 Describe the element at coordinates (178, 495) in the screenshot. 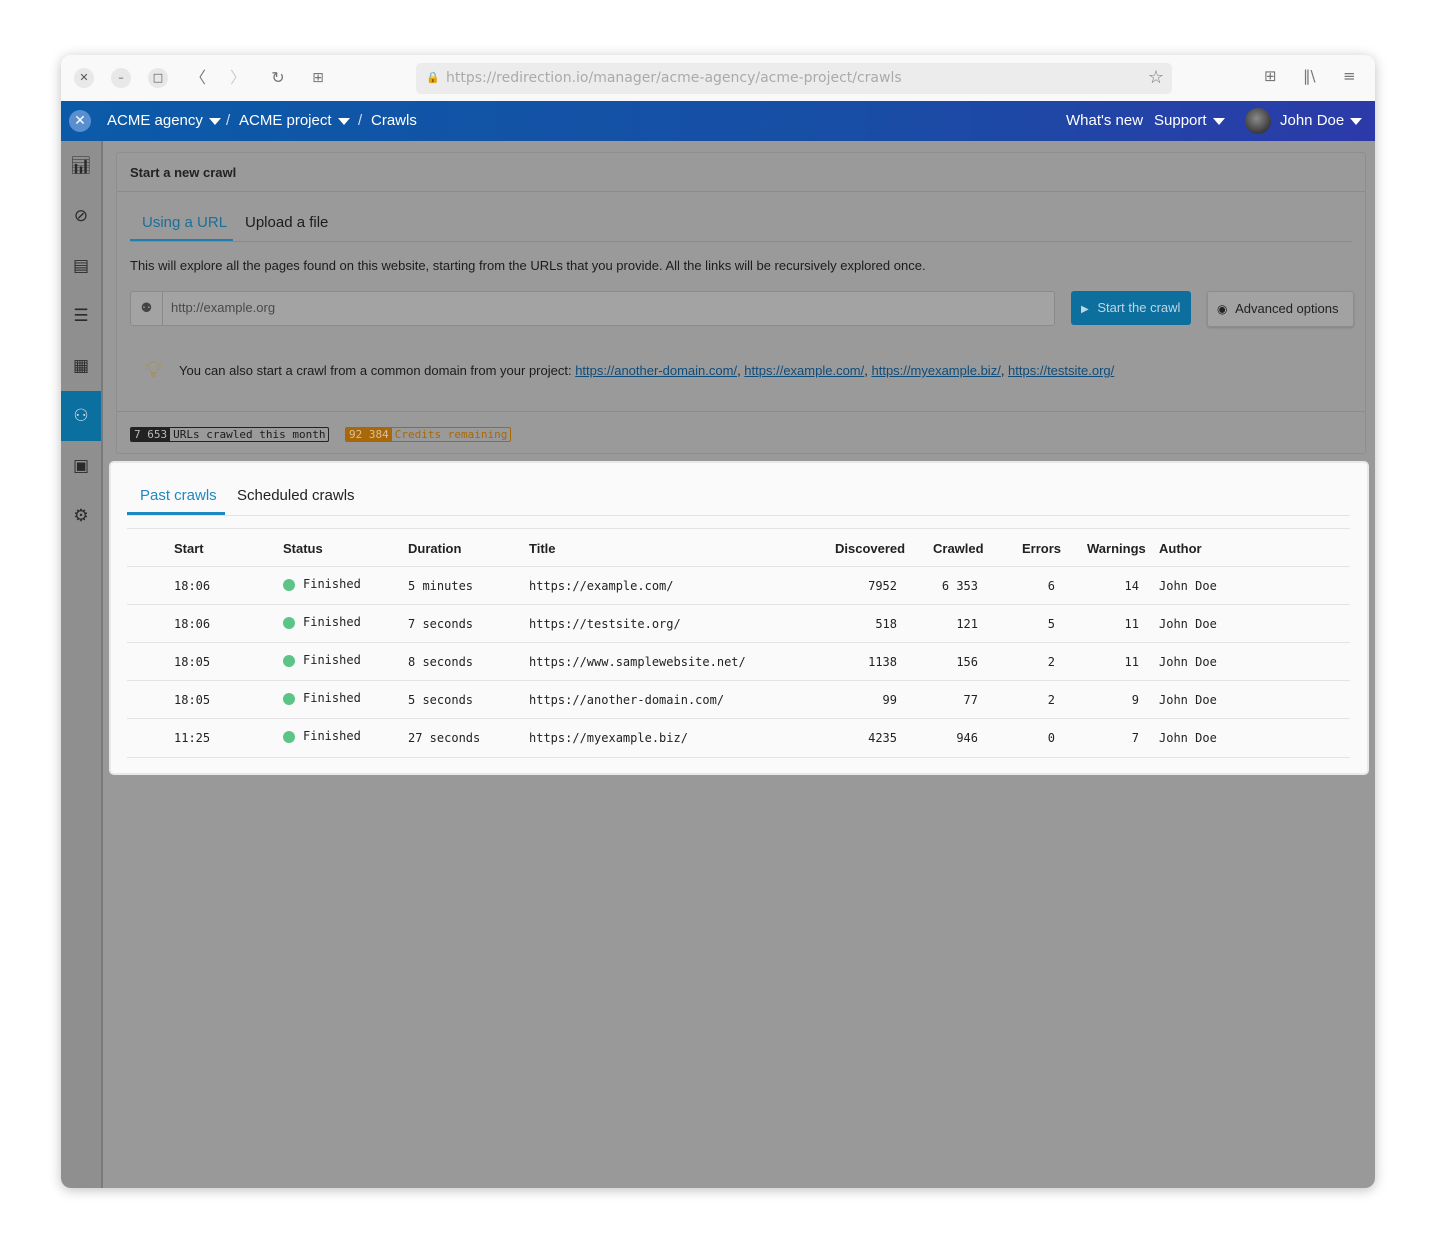

I see `tab-past-crawls: Past crawls` at that location.